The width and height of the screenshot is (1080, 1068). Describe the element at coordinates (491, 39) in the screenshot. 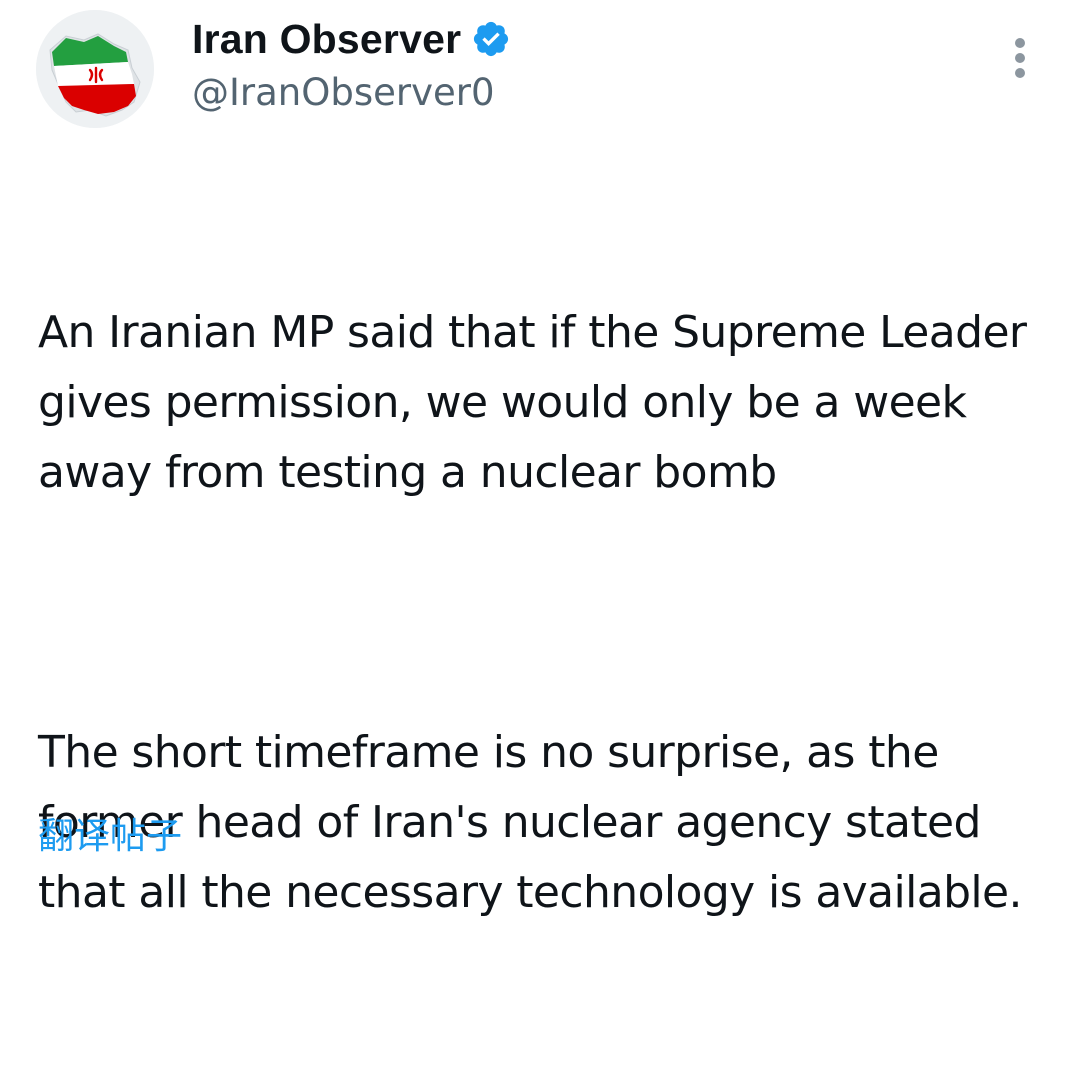

I see `verified-badge-icon` at that location.